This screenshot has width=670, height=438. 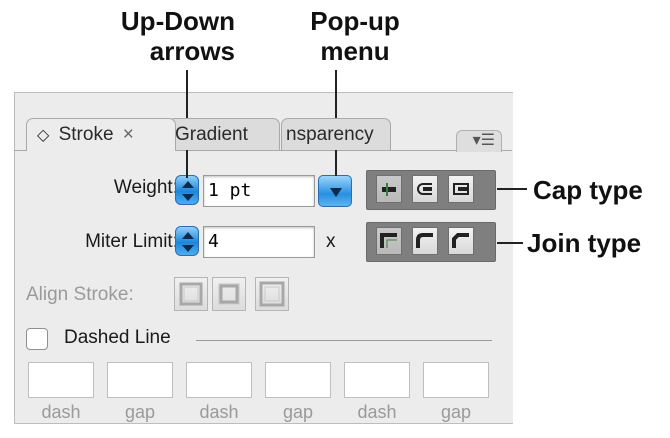 I want to click on align-stroke-center-button, so click(x=191, y=294).